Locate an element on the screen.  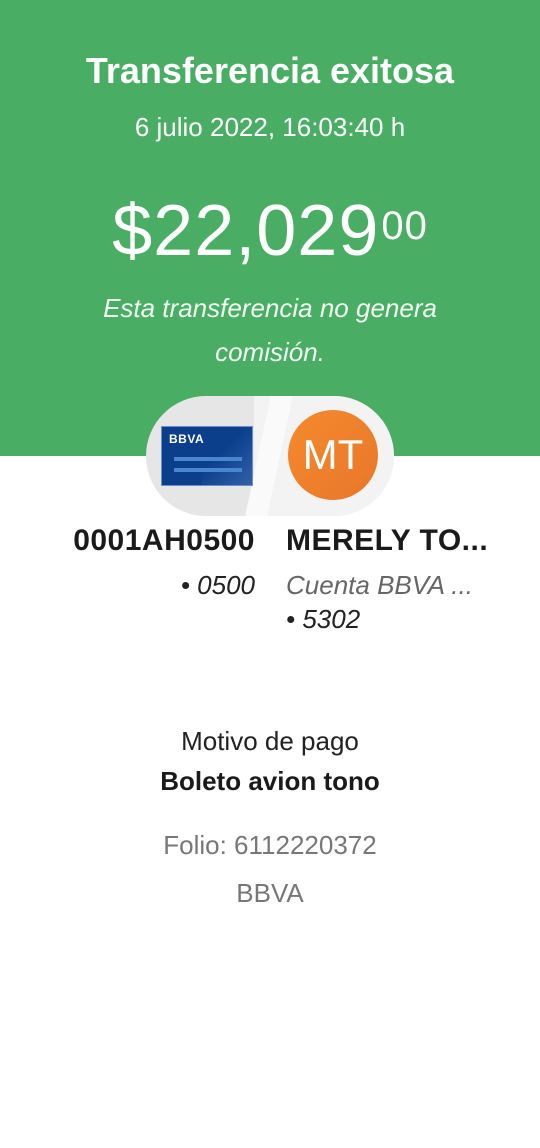
amount-cents: 00 is located at coordinates (404, 226).